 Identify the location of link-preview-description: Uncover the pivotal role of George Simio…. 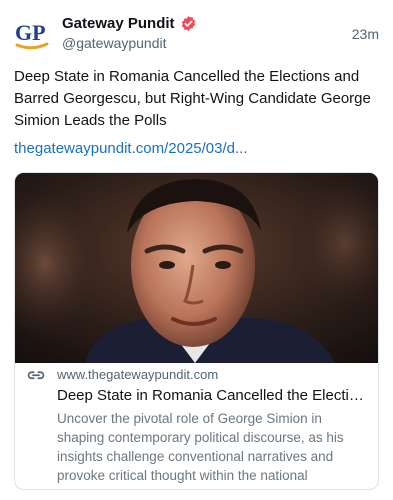
(200, 450).